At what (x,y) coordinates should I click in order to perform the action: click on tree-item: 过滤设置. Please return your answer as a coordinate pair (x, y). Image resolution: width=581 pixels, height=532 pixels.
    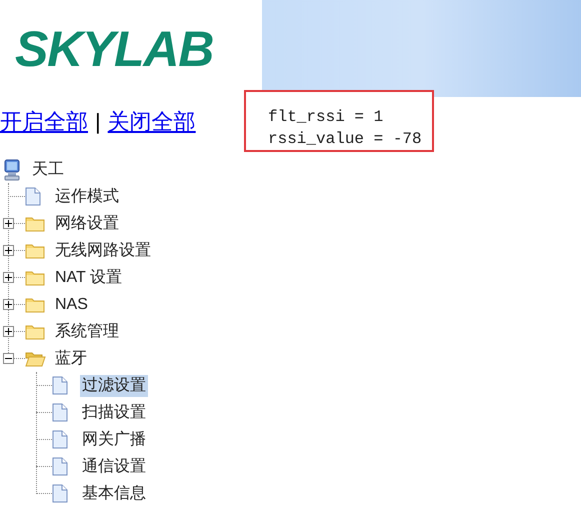
    Looking at the image, I should click on (114, 385).